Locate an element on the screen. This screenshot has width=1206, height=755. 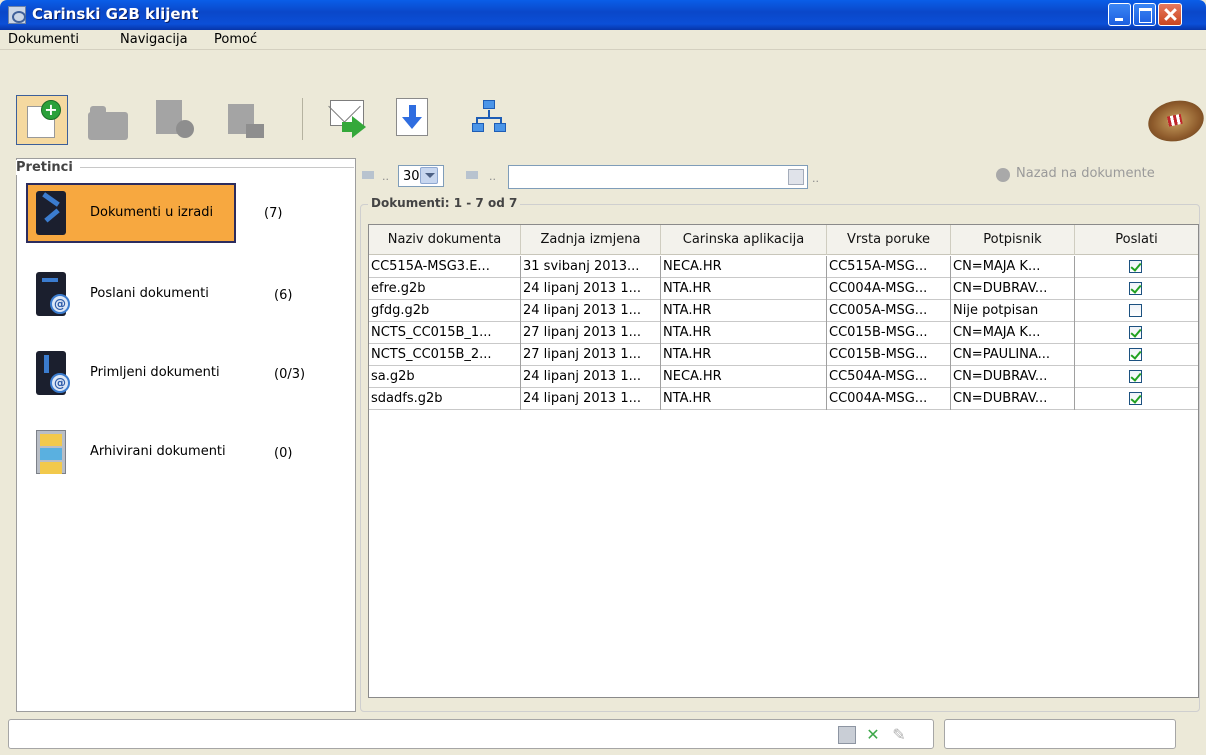
chevron-down-icon is located at coordinates (429, 175).